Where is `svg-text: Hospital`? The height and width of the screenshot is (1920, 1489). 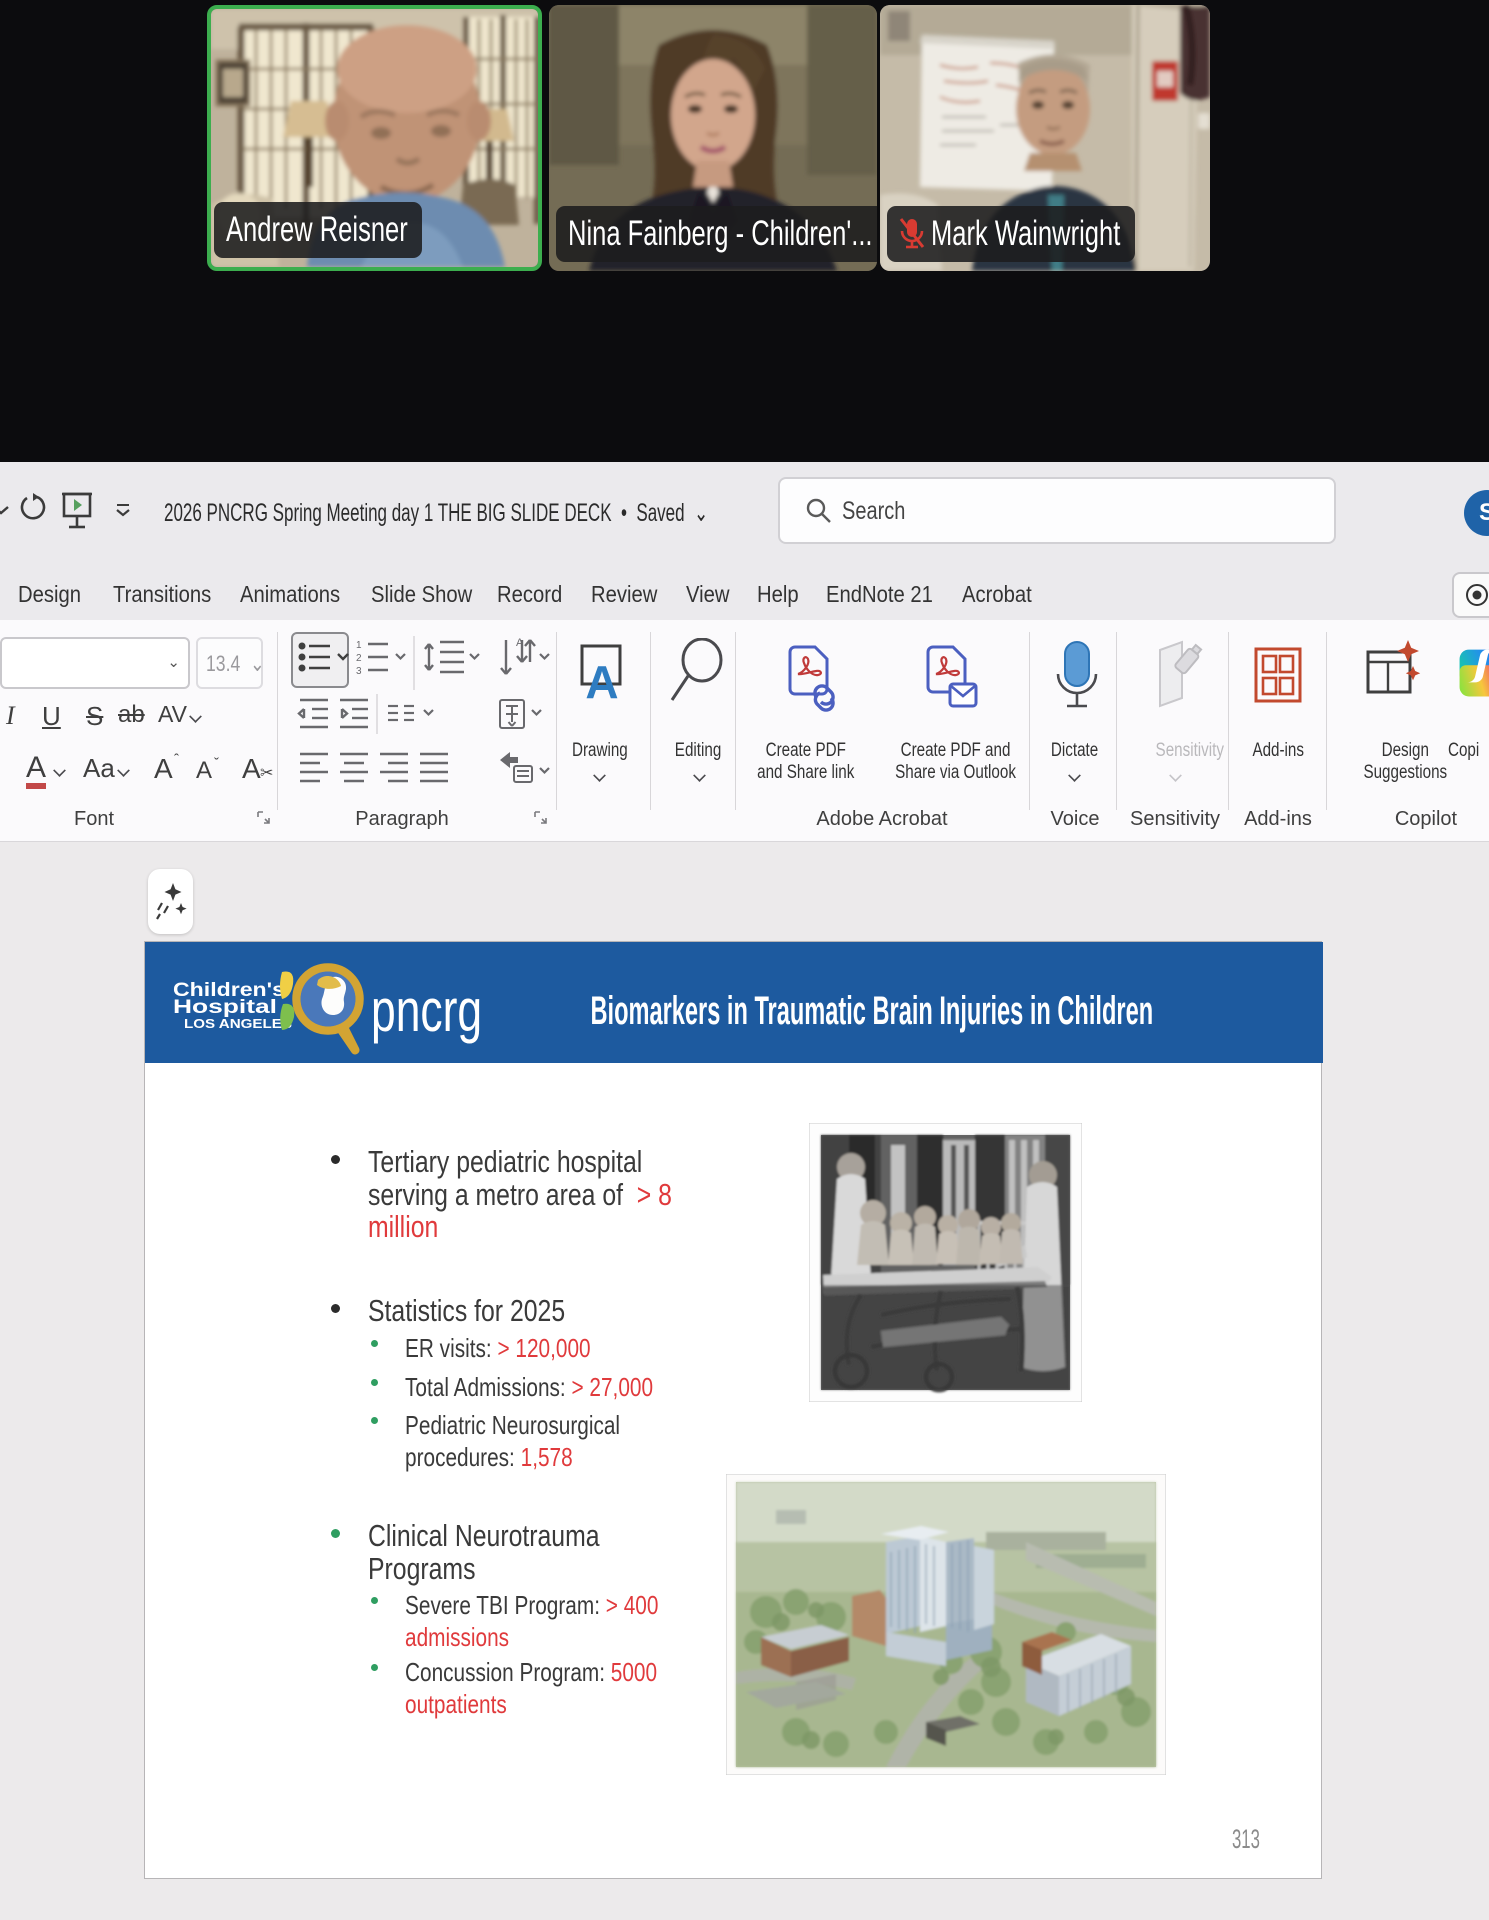 svg-text: Hospital is located at coordinates (225, 1007).